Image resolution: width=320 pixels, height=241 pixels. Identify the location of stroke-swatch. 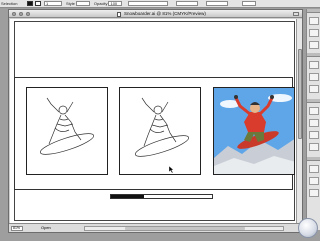
(38, 3).